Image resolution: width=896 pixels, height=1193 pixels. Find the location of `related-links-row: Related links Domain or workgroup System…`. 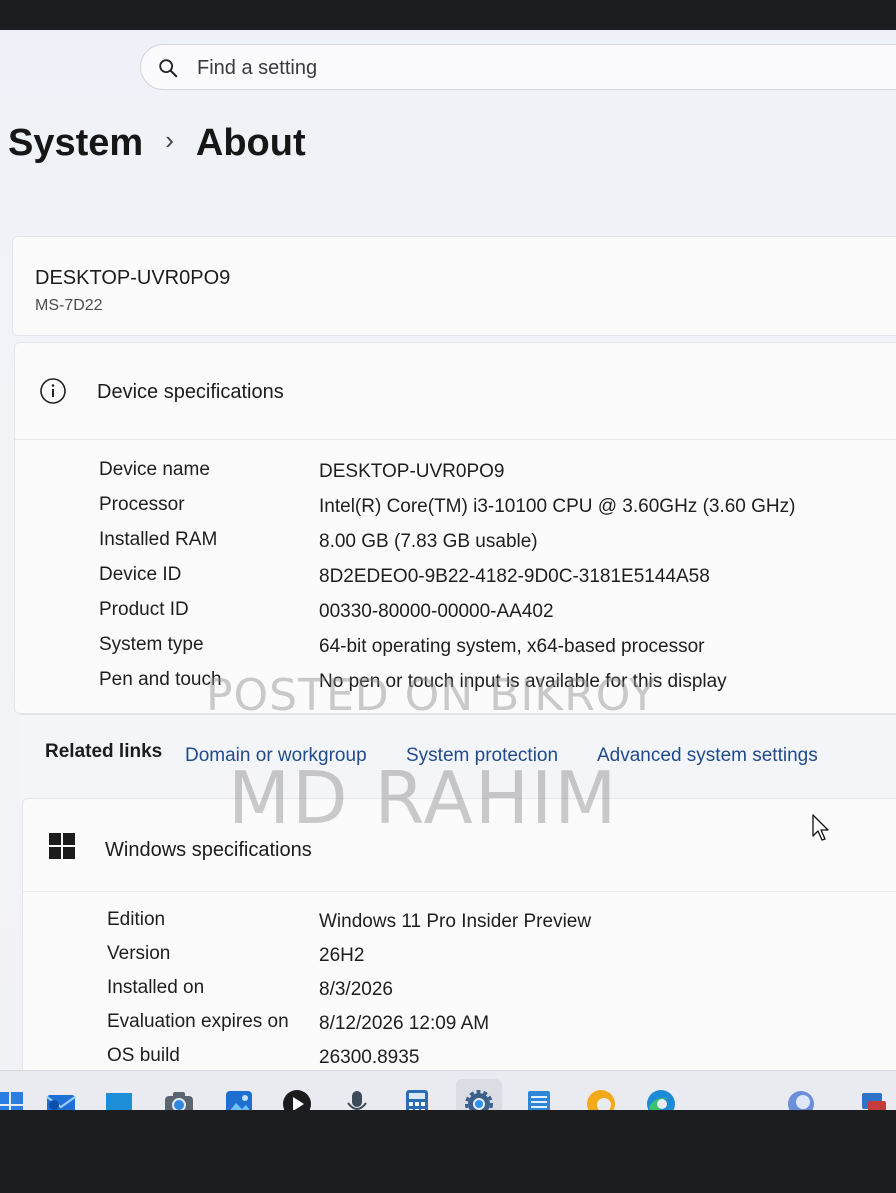

related-links-row: Related links Domain or workgroup System… is located at coordinates (458, 759).